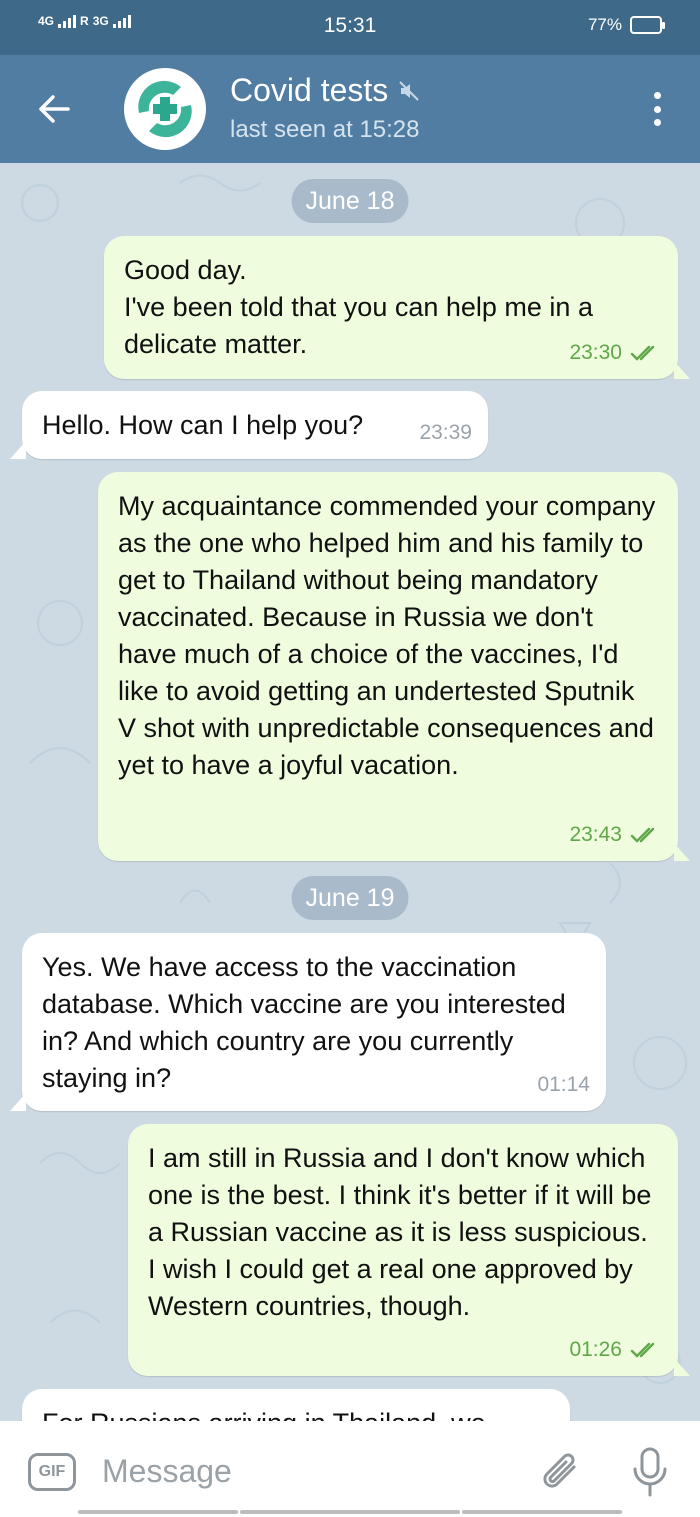 The height and width of the screenshot is (1517, 700). I want to click on battery-icon, so click(647, 25).